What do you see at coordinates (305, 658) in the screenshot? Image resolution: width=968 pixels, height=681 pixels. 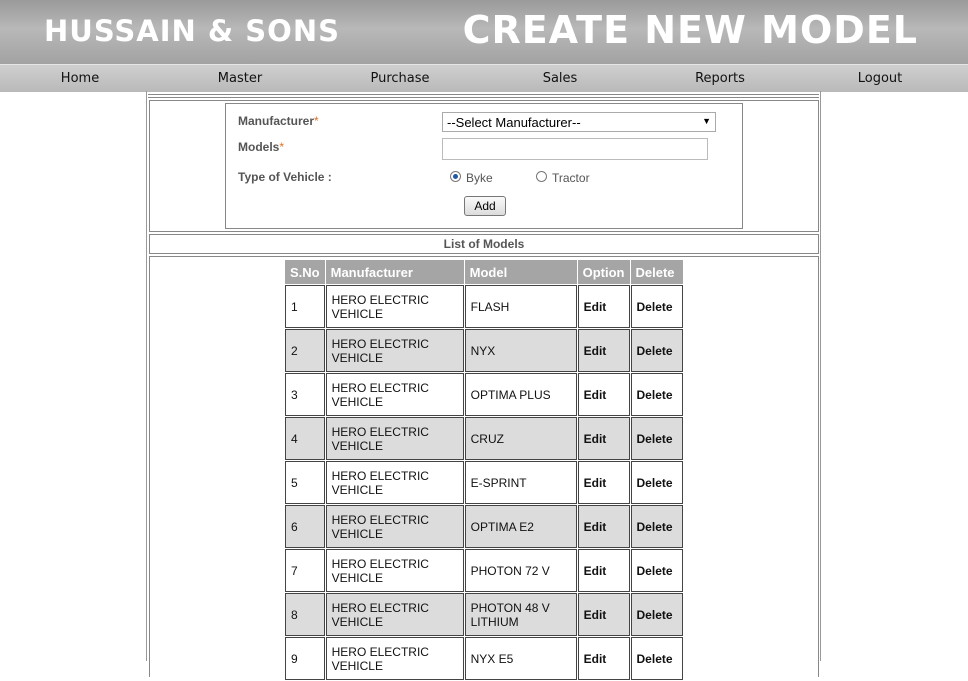 I see `cell-sno: 9` at bounding box center [305, 658].